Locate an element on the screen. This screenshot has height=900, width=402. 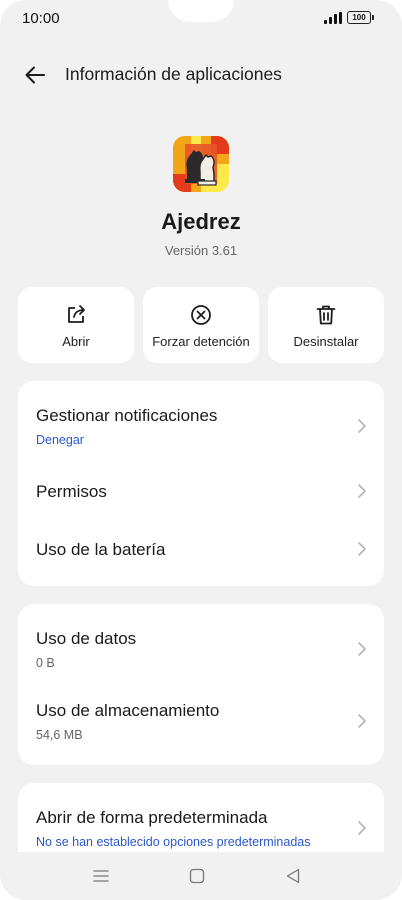
storage-usage-value: 54,6 MB is located at coordinates (59, 735).